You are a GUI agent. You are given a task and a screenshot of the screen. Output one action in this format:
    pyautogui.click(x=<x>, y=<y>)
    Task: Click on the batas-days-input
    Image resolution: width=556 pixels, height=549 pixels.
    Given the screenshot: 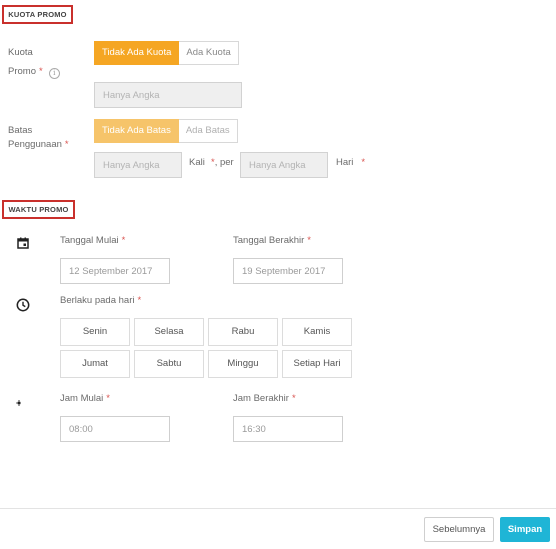 What is the action you would take?
    pyautogui.click(x=284, y=165)
    